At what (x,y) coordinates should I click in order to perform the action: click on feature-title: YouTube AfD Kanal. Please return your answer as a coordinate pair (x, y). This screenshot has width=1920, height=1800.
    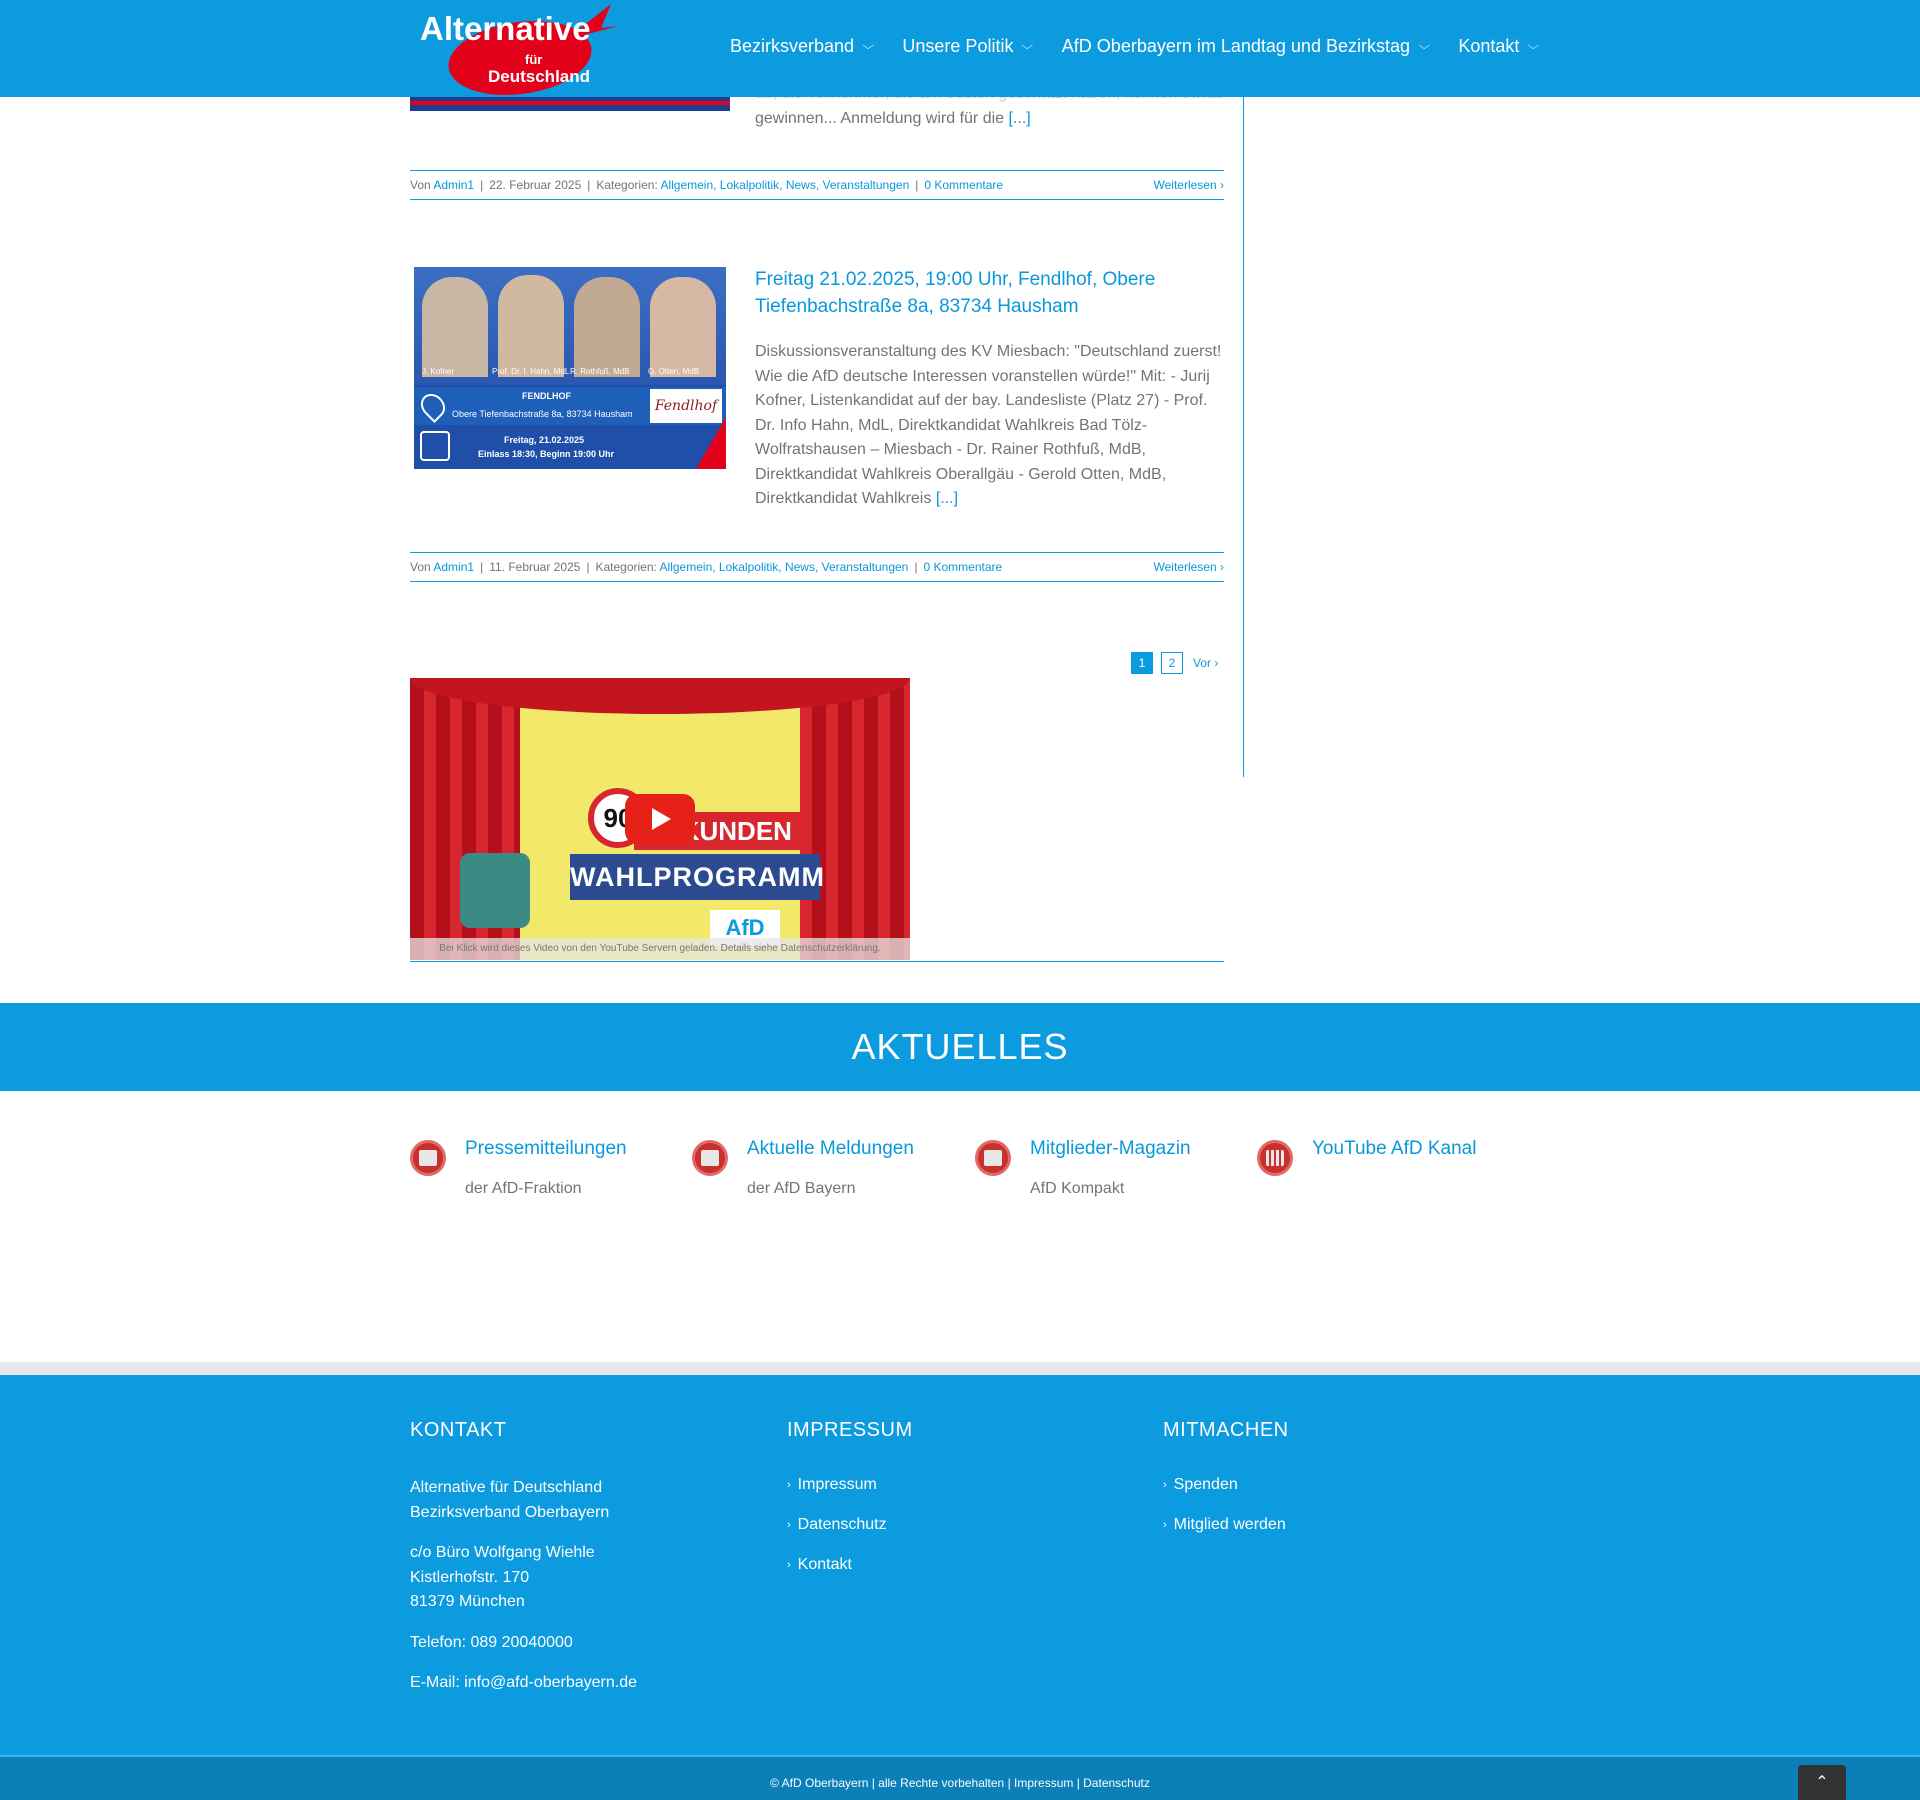
    Looking at the image, I should click on (1394, 1149).